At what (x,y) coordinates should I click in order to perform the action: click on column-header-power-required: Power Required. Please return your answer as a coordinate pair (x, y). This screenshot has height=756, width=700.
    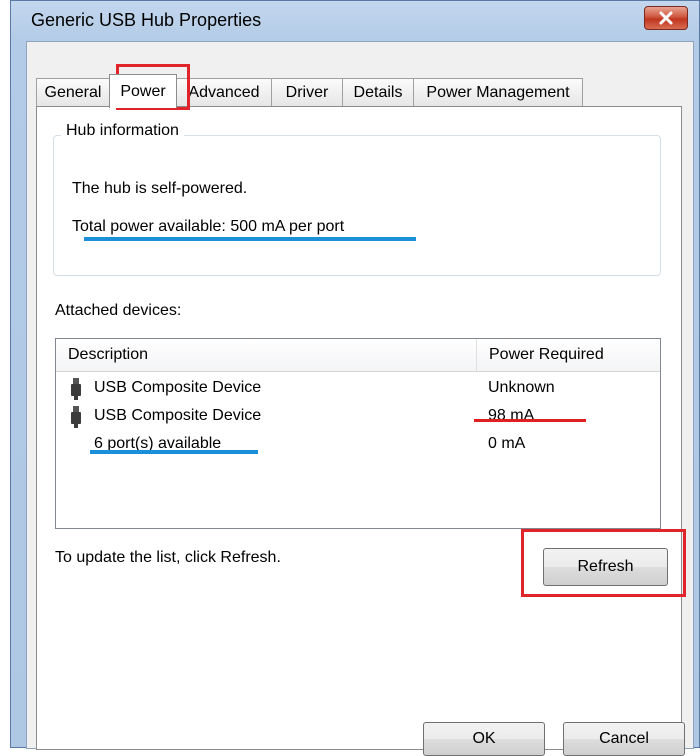
    Looking at the image, I should click on (570, 355).